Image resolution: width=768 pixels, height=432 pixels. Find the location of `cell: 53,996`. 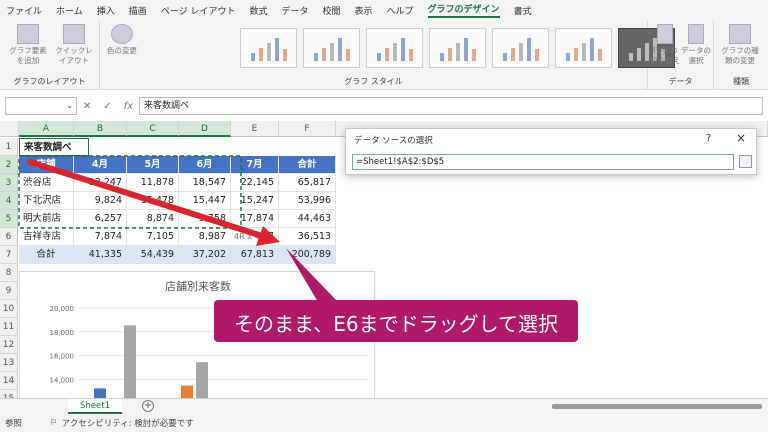

cell: 53,996 is located at coordinates (307, 201).